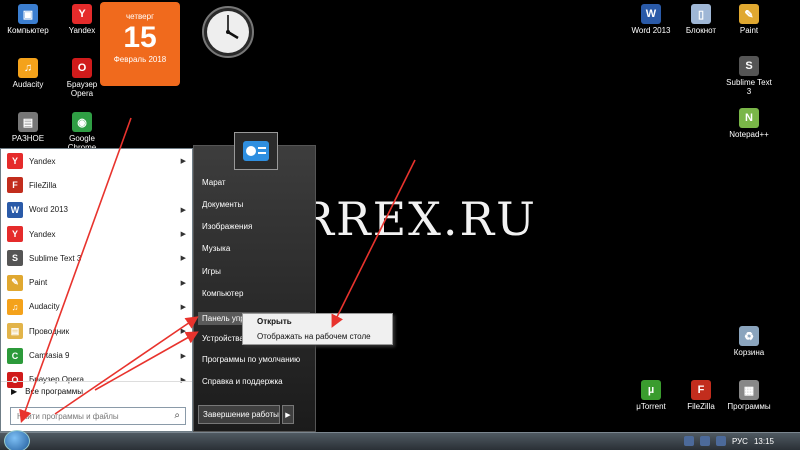 The image size is (800, 450). Describe the element at coordinates (75, 270) in the screenshot. I see `arrow-to-search` at that location.